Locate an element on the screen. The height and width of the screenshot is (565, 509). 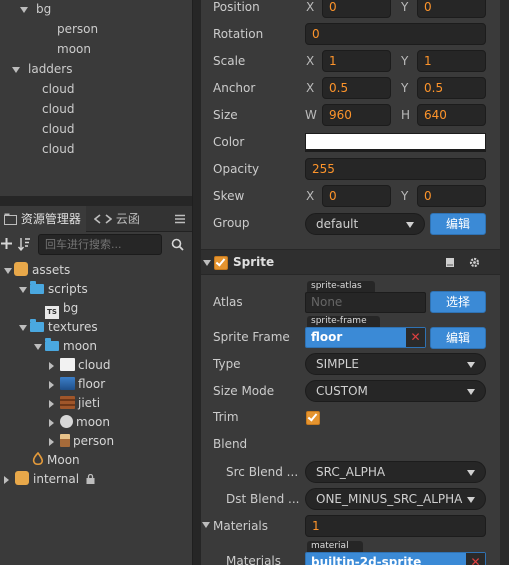
opacity-label: Opacity is located at coordinates (236, 169).